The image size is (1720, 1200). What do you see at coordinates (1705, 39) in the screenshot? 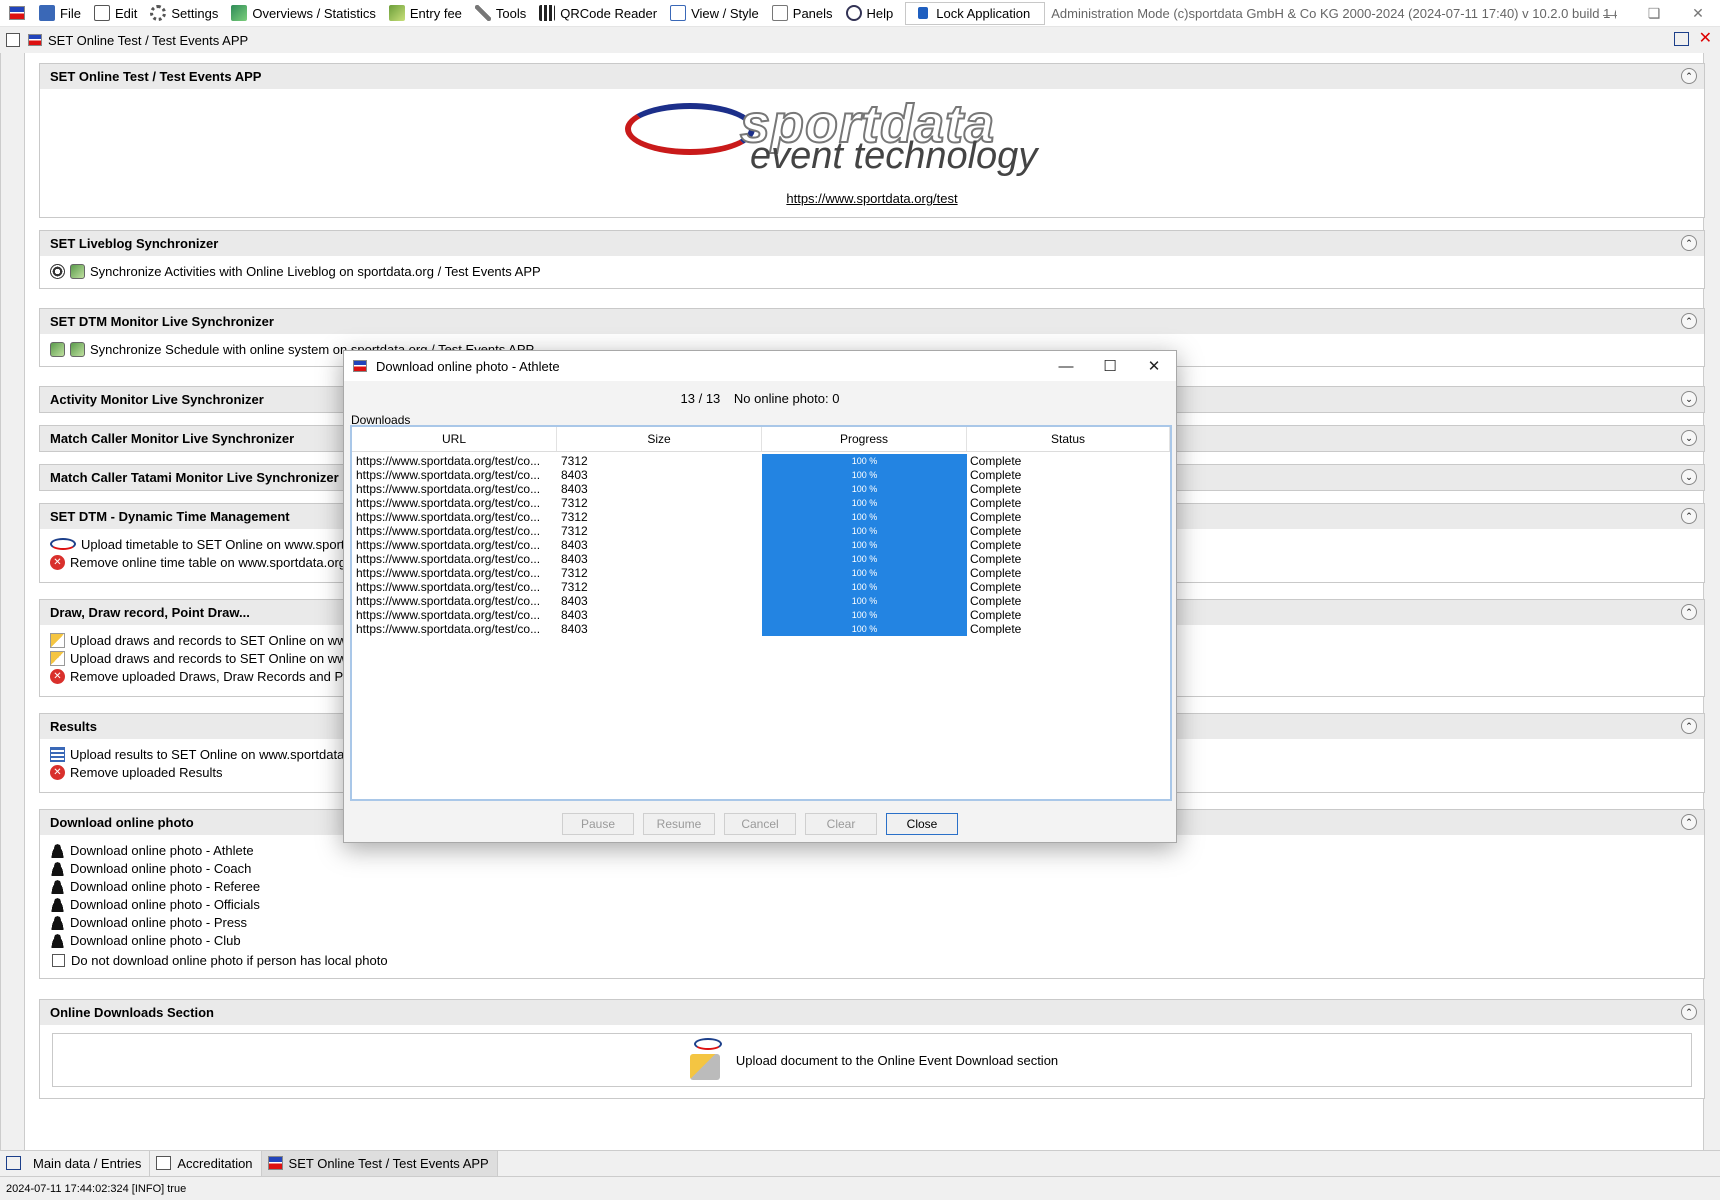
I see `close-document-icon: ✕` at bounding box center [1705, 39].